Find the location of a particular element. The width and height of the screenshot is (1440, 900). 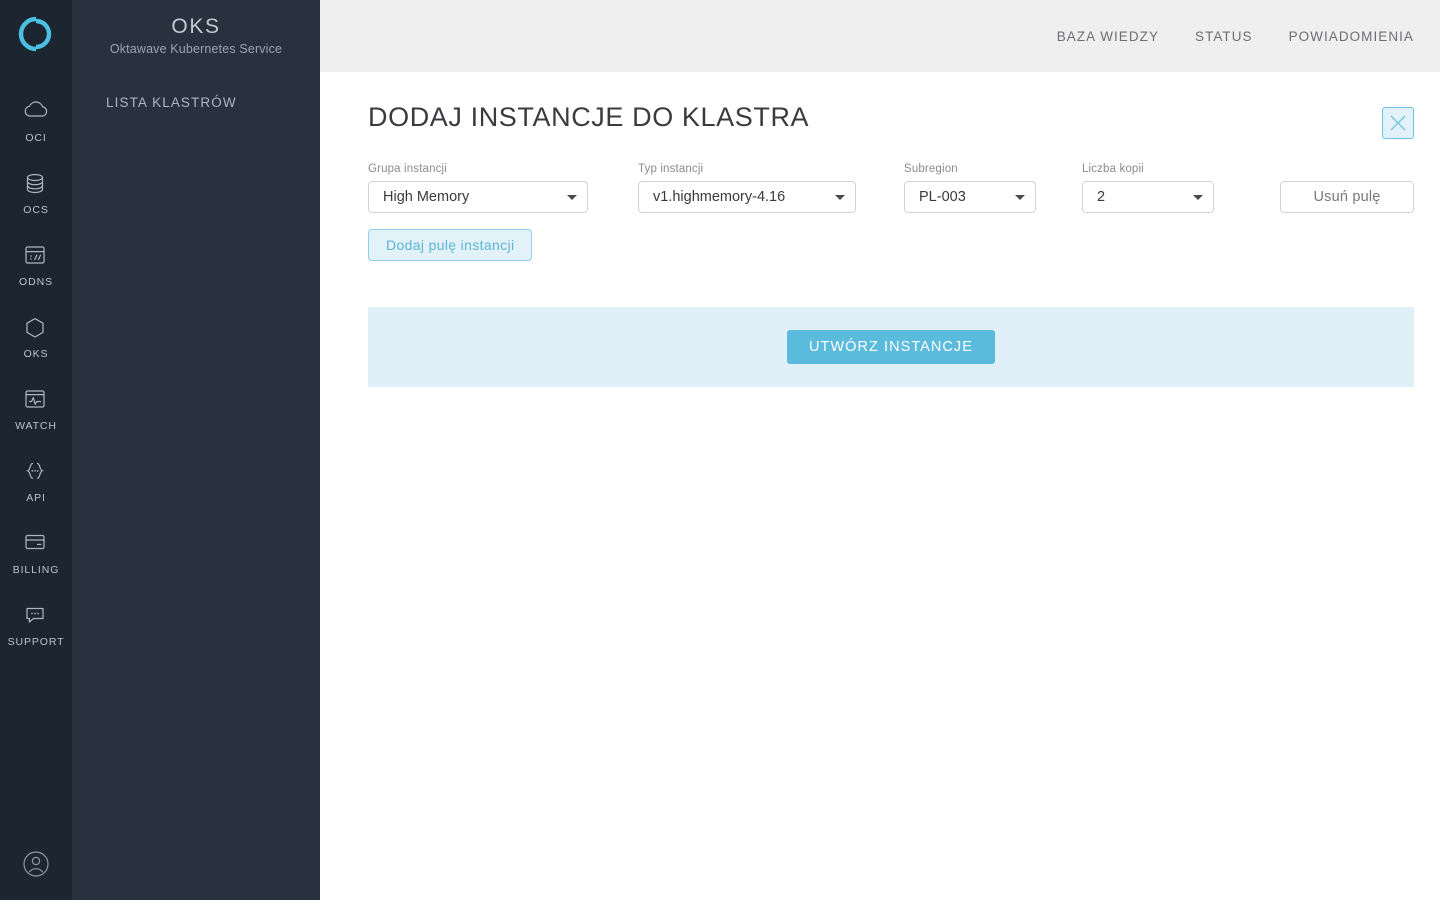

subregion-select: PL-003 is located at coordinates (970, 197).